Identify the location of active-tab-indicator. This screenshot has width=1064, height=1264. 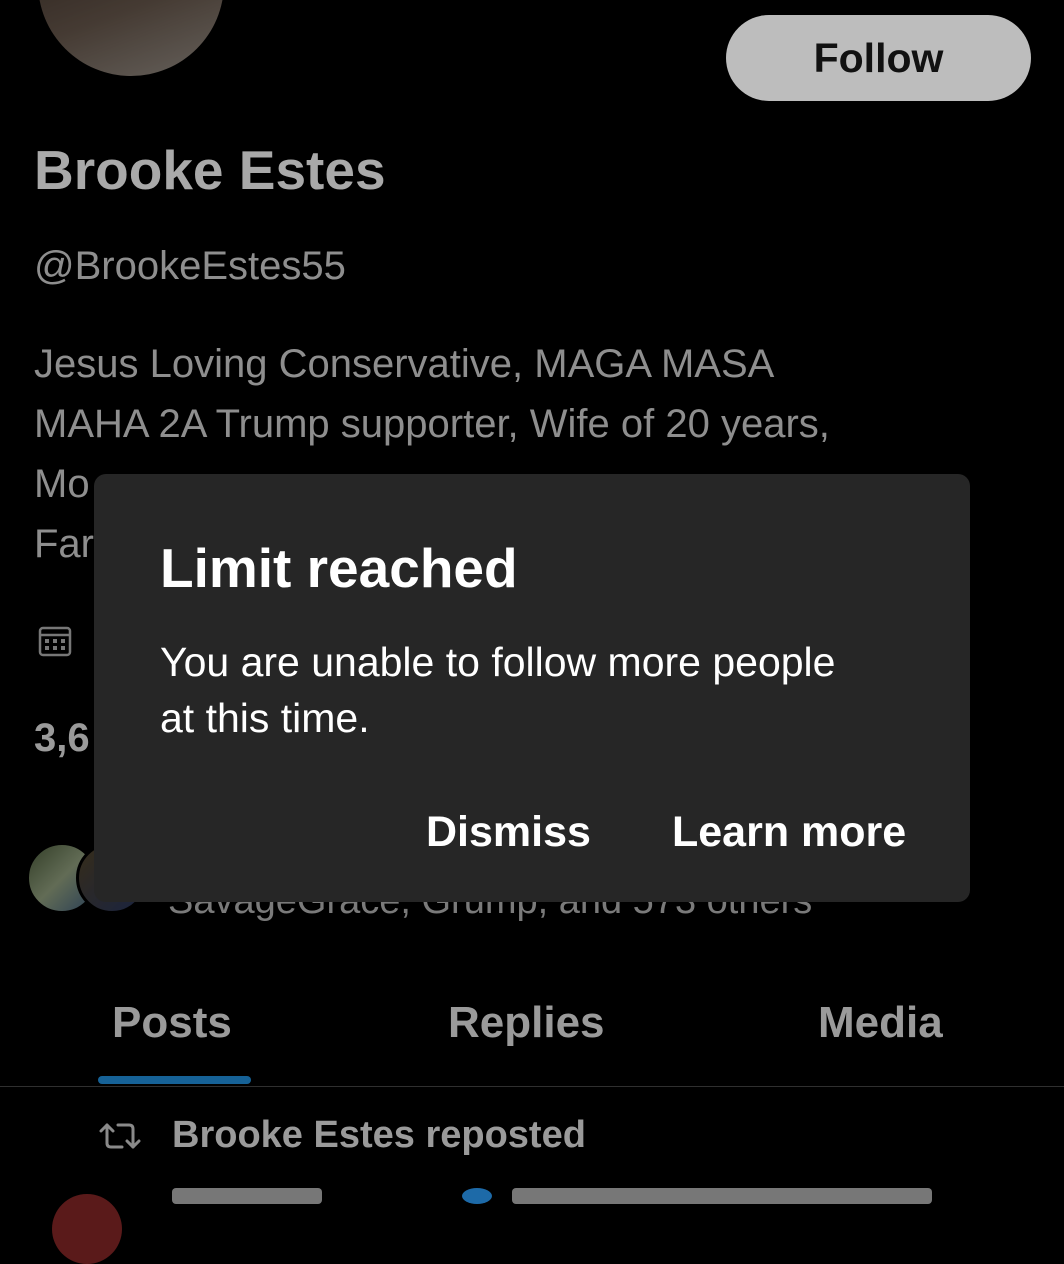
(174, 1080).